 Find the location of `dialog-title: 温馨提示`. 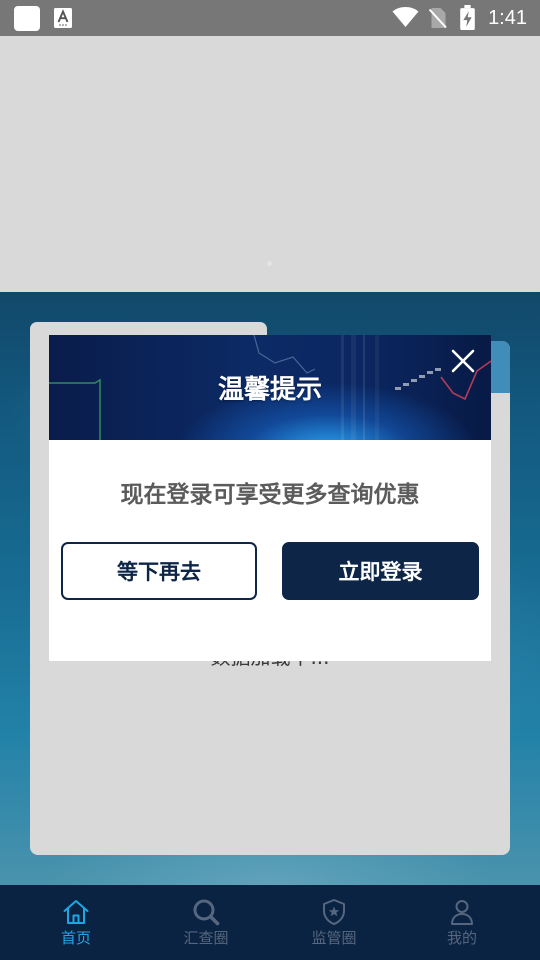

dialog-title: 温馨提示 is located at coordinates (269, 390).